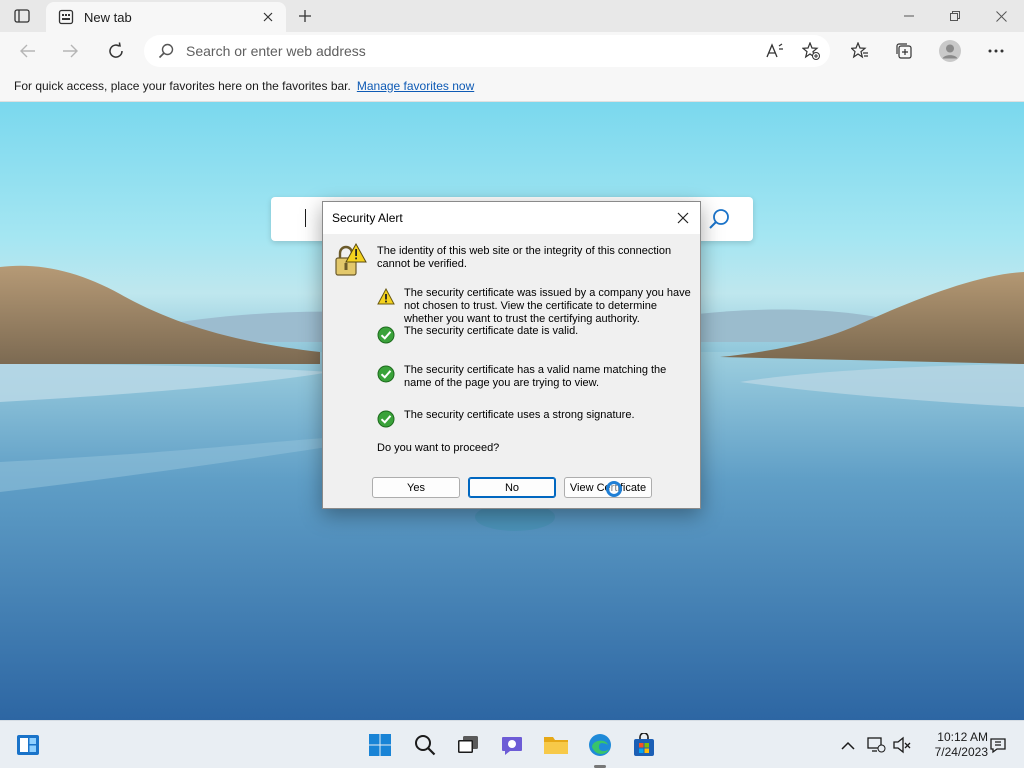  I want to click on add-favorite-button, so click(811, 51).